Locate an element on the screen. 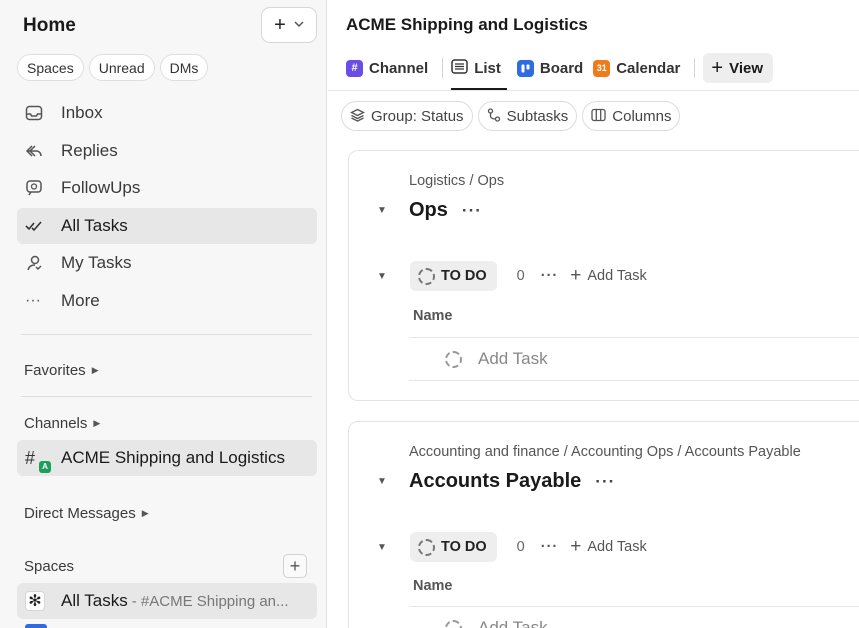  sidebar-item-label: My Tasks is located at coordinates (96, 262).